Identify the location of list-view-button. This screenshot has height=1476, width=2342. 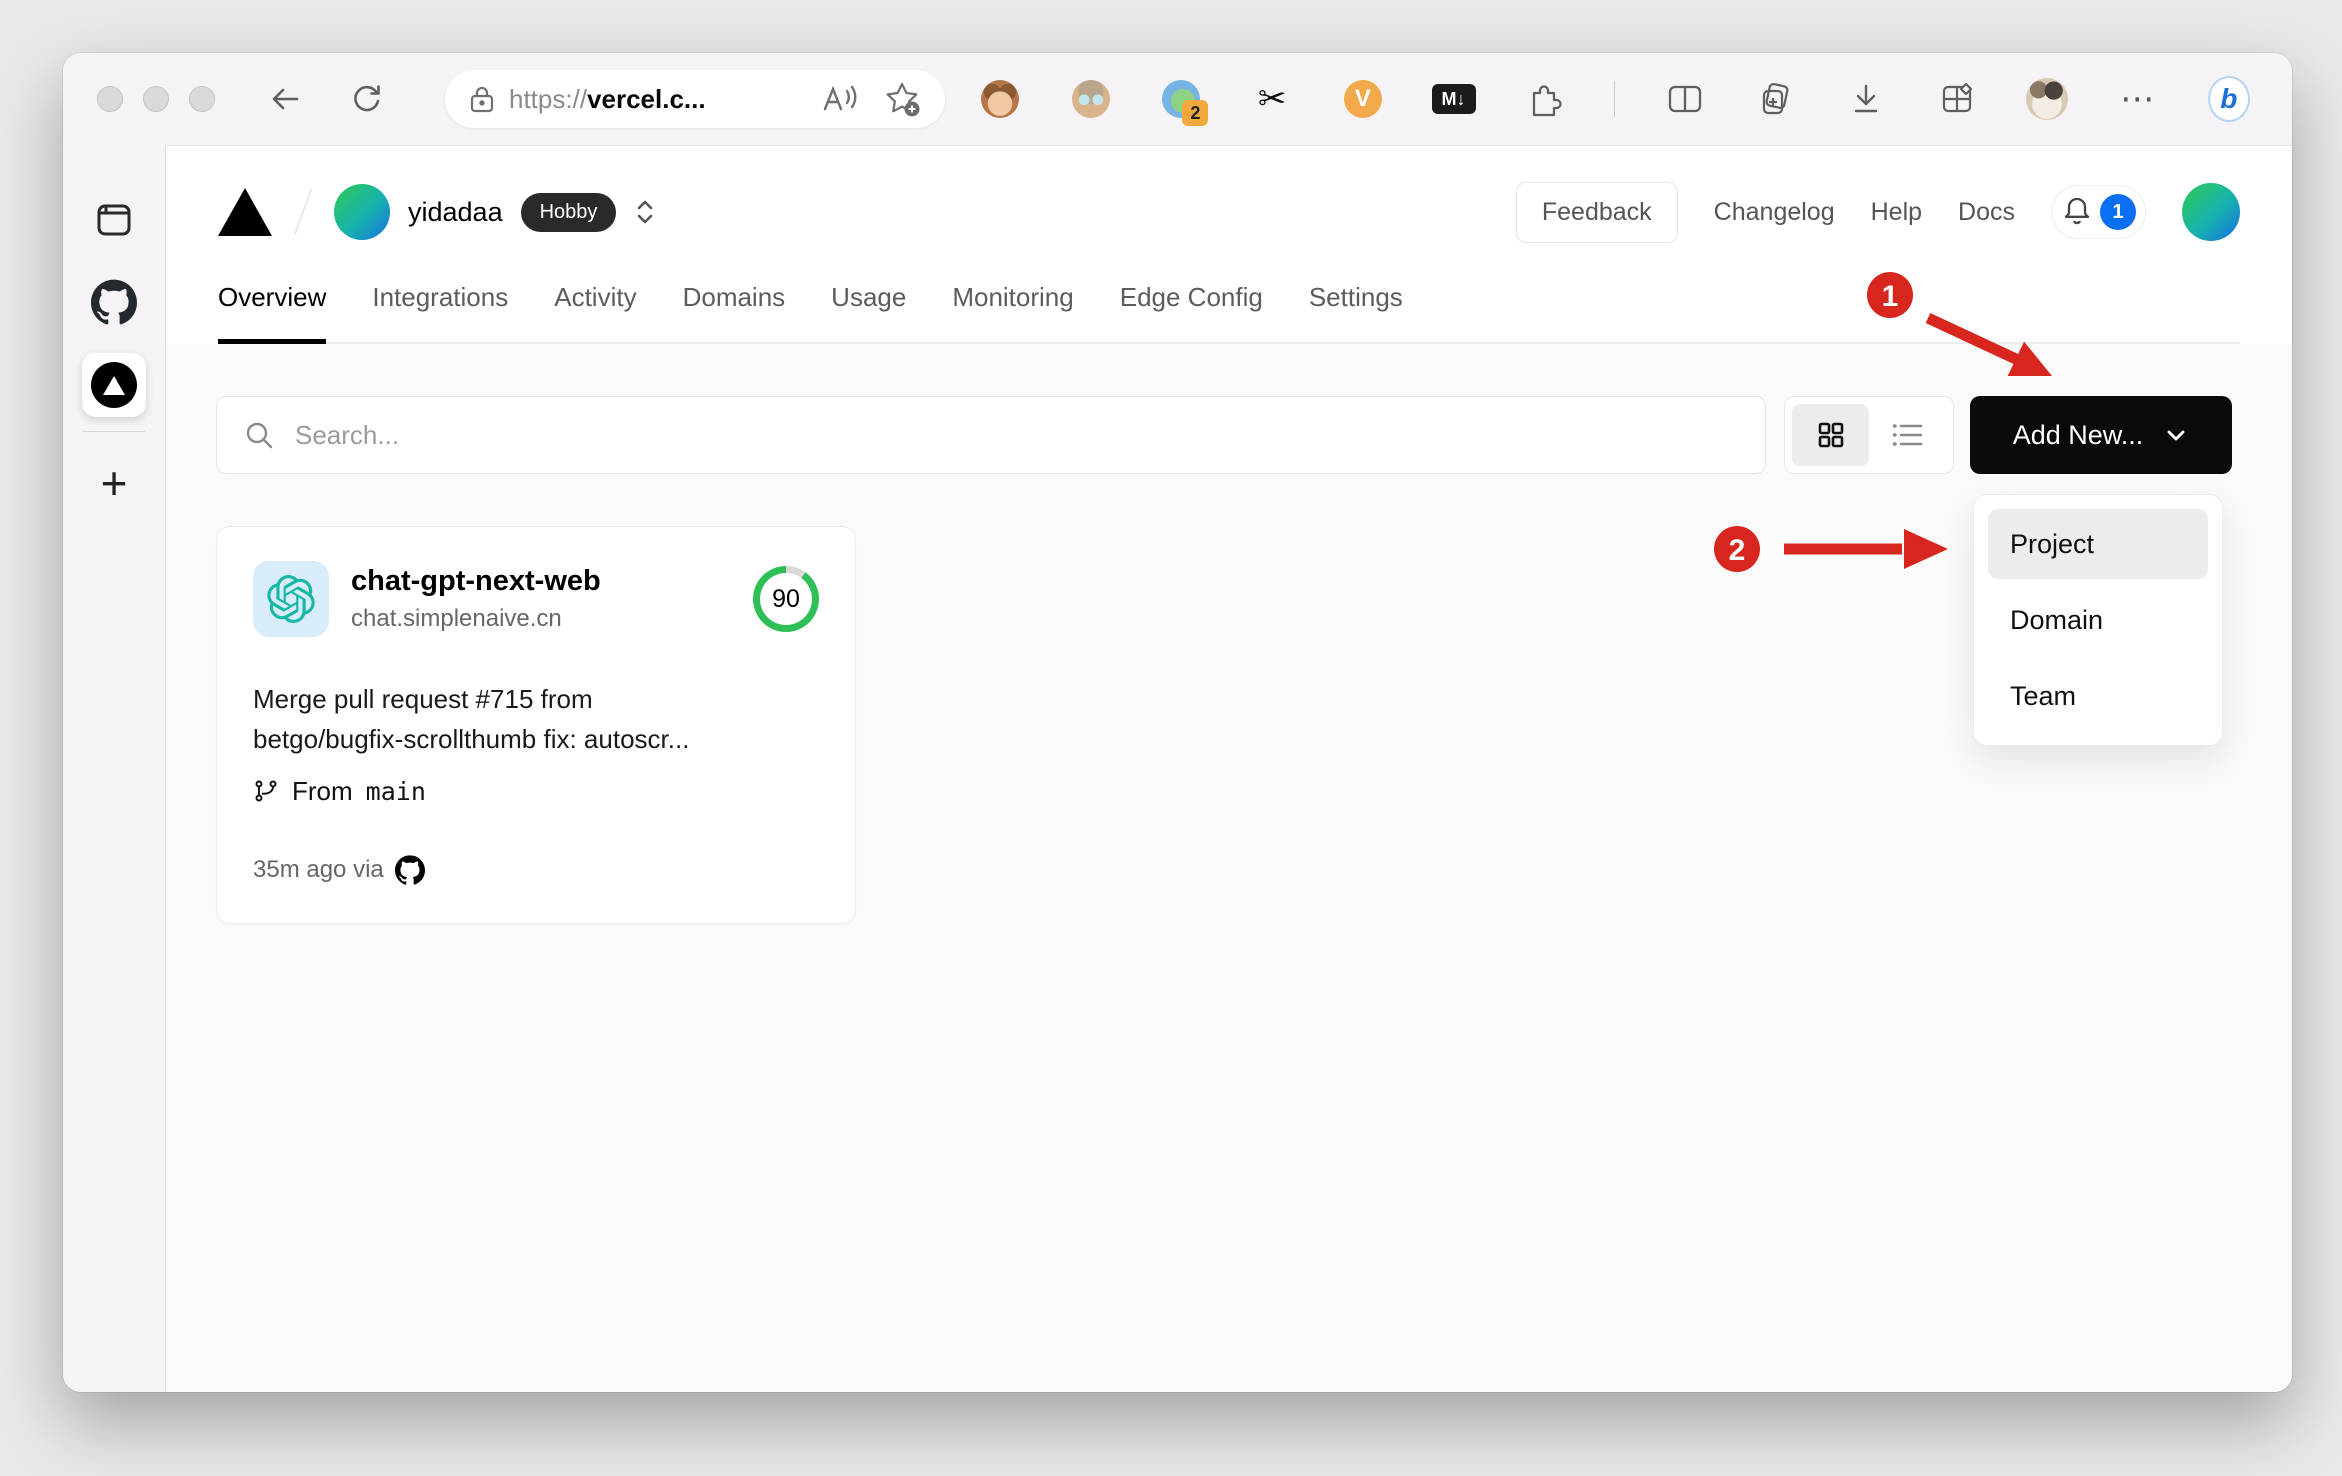
(1907, 435).